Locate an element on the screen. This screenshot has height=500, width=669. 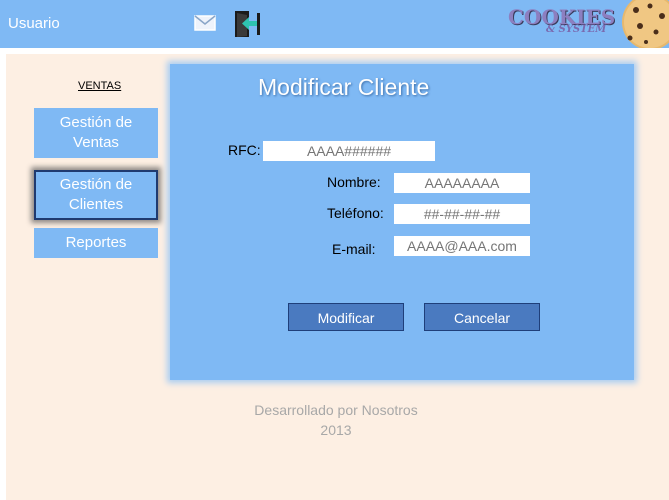
panel-title: Modificar Cliente is located at coordinates (344, 87).